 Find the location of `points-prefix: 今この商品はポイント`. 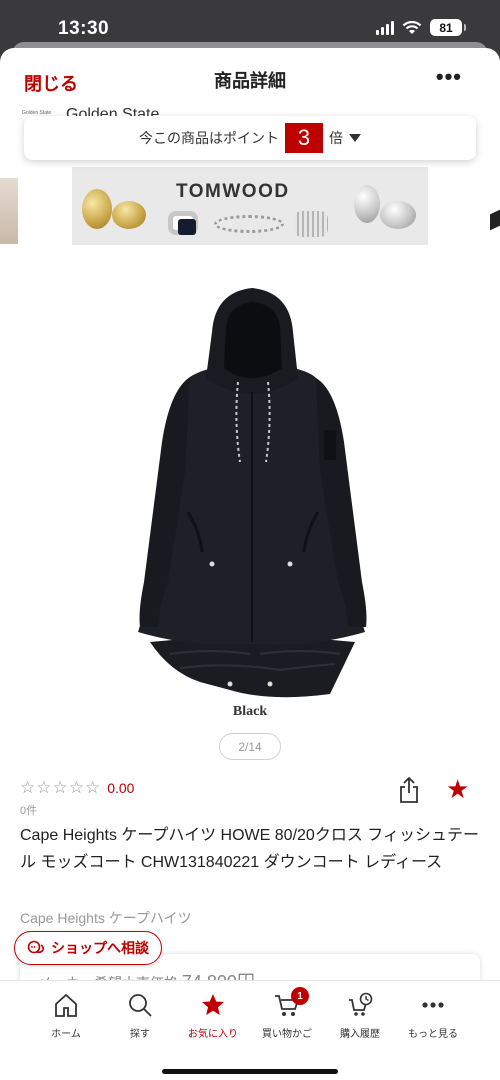

points-prefix: 今この商品はポイント is located at coordinates (209, 138).